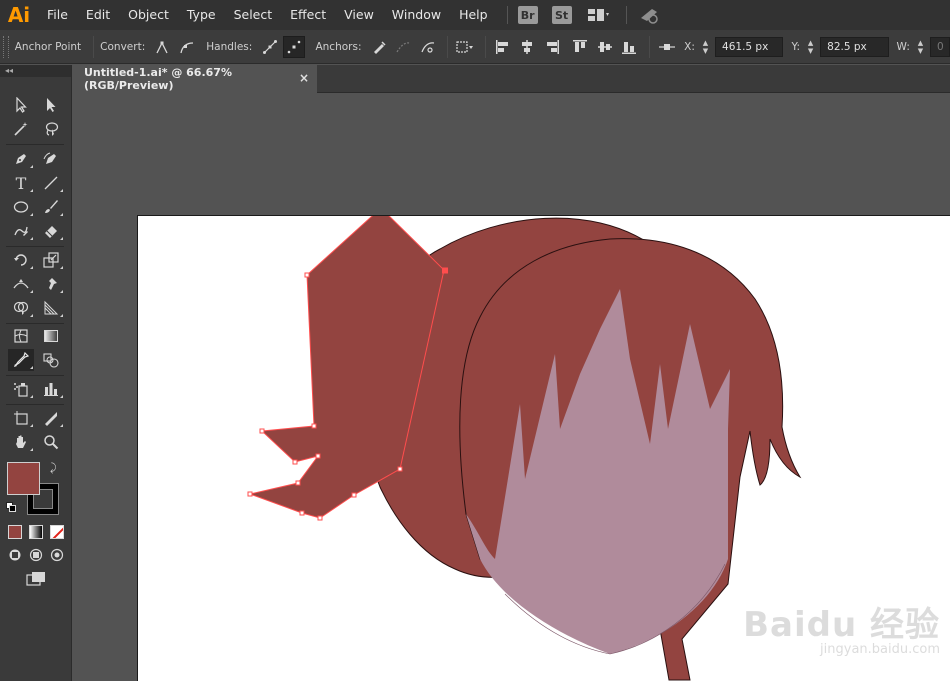 This screenshot has height=681, width=950. I want to click on remove-anchor-button, so click(378, 47).